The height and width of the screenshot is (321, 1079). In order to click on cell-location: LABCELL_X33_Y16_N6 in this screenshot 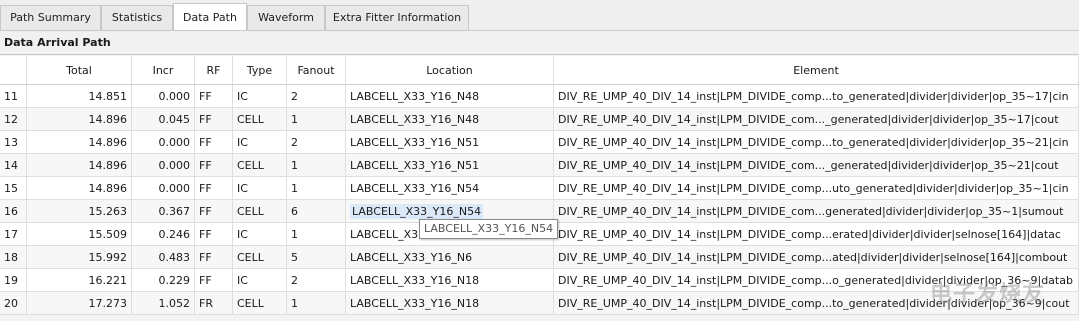, I will do `click(450, 257)`.